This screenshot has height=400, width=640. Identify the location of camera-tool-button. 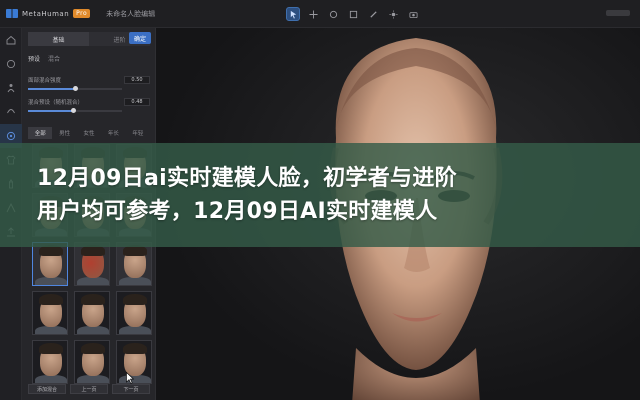
(413, 14).